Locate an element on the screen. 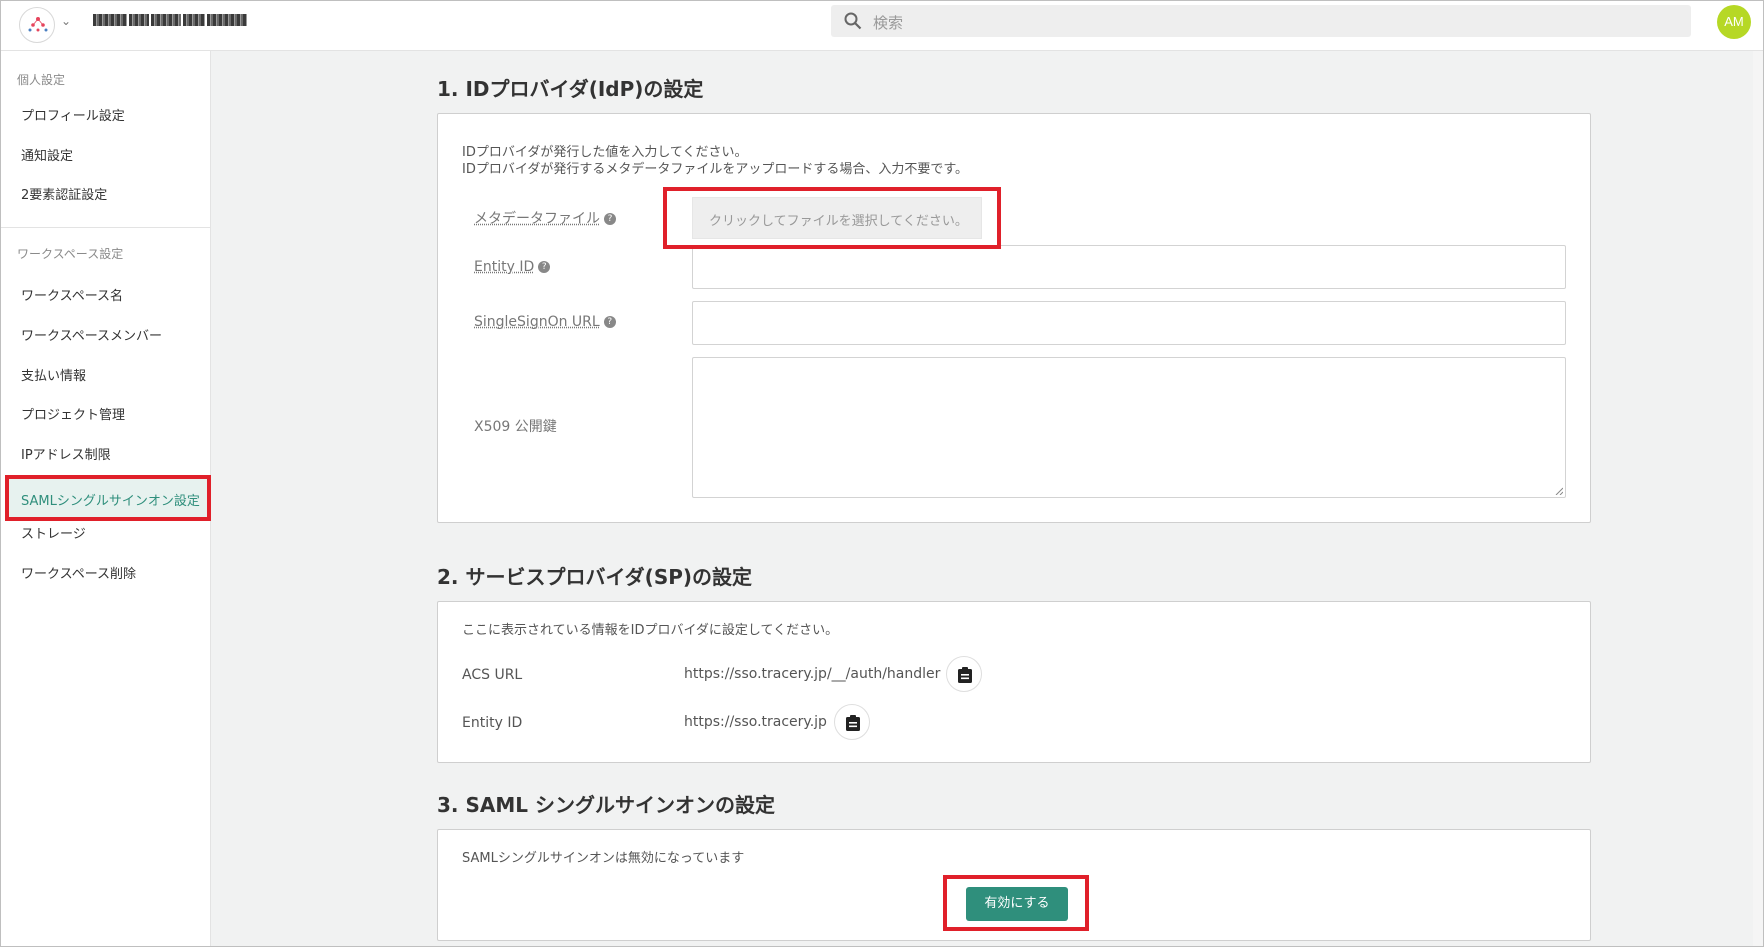 This screenshot has height=947, width=1764. entity-id-label: Entity ID? is located at coordinates (512, 267).